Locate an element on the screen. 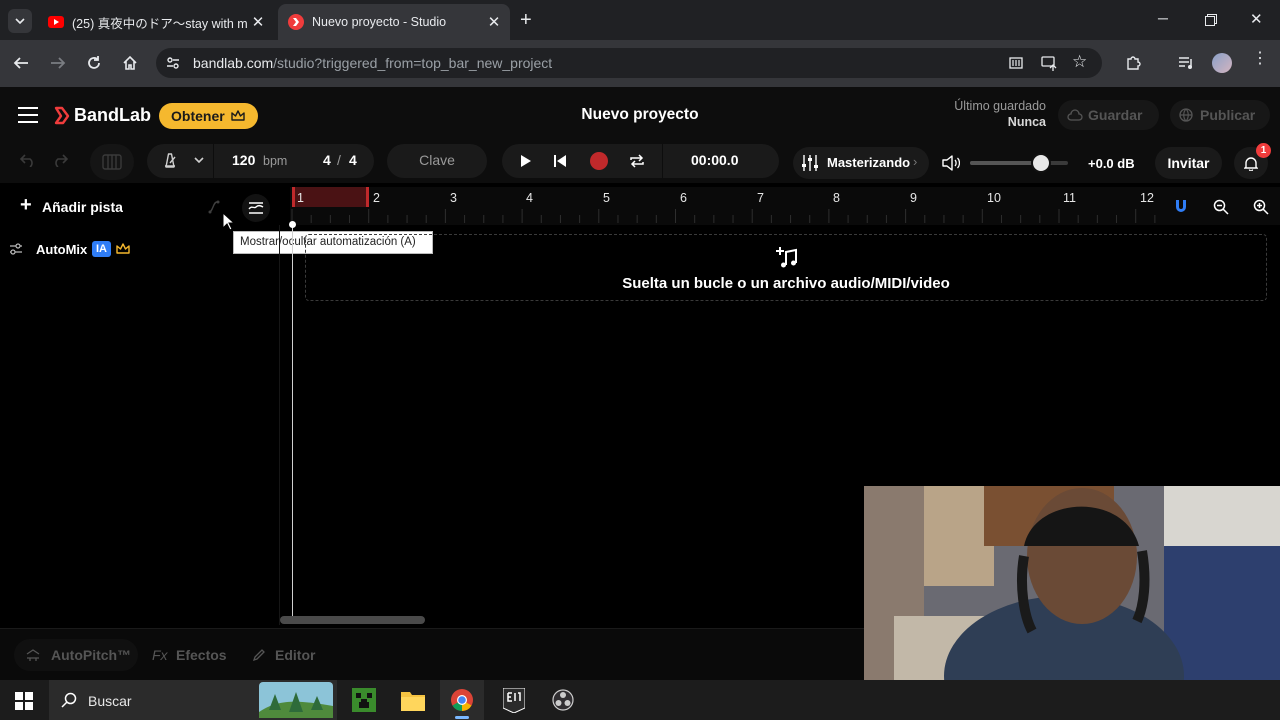 The height and width of the screenshot is (720, 1280). key-button: Clave is located at coordinates (437, 161).